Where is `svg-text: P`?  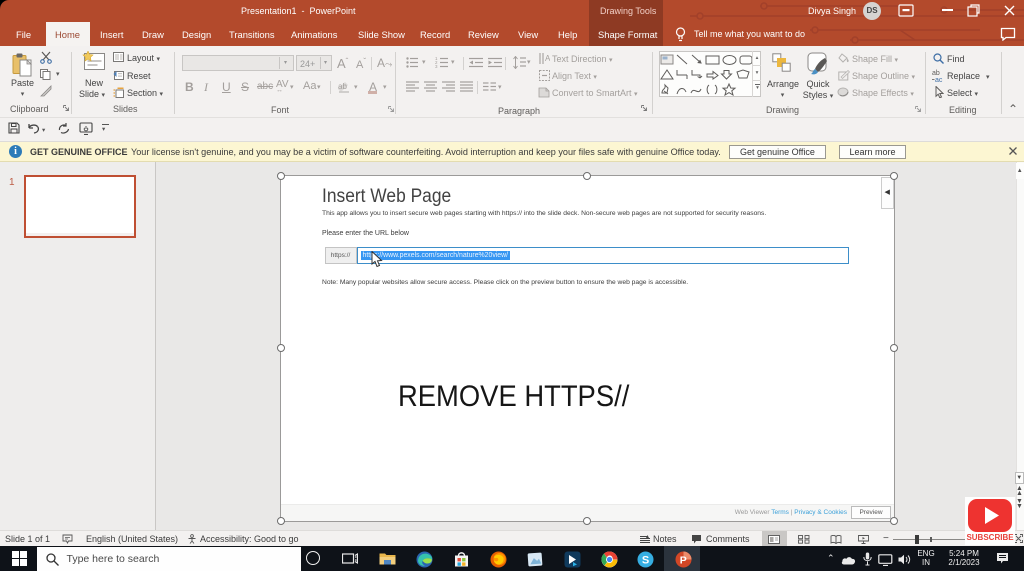 svg-text: P is located at coordinates (682, 561).